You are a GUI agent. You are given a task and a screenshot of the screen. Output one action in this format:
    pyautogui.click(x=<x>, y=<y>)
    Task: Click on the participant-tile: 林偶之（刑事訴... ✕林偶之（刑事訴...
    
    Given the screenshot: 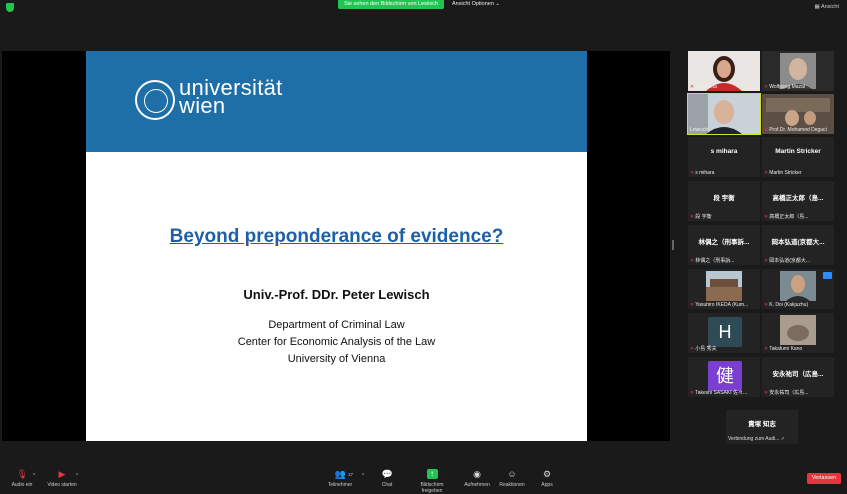 What is the action you would take?
    pyautogui.click(x=724, y=245)
    